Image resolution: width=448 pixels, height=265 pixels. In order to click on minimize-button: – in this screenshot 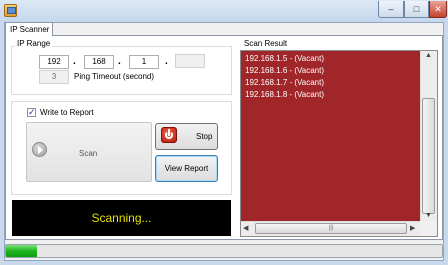, I will do `click(391, 9)`.